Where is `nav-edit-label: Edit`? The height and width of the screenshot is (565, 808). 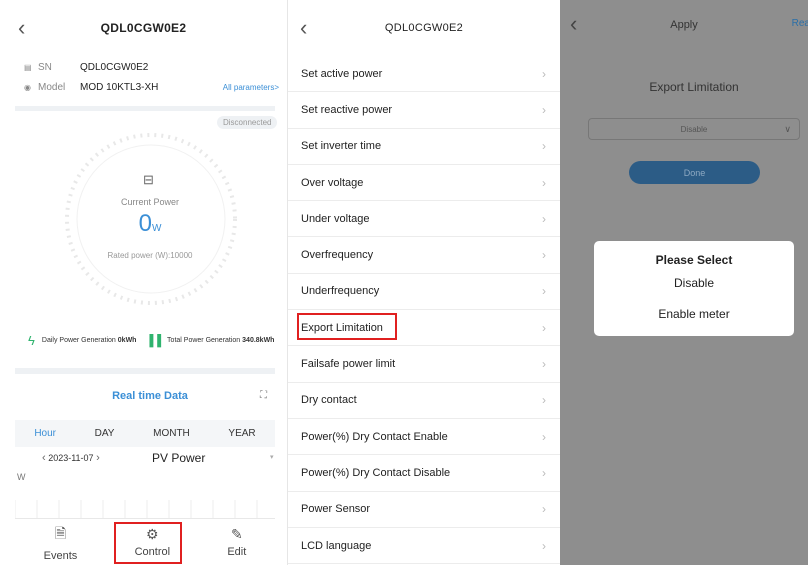 nav-edit-label: Edit is located at coordinates (237, 552).